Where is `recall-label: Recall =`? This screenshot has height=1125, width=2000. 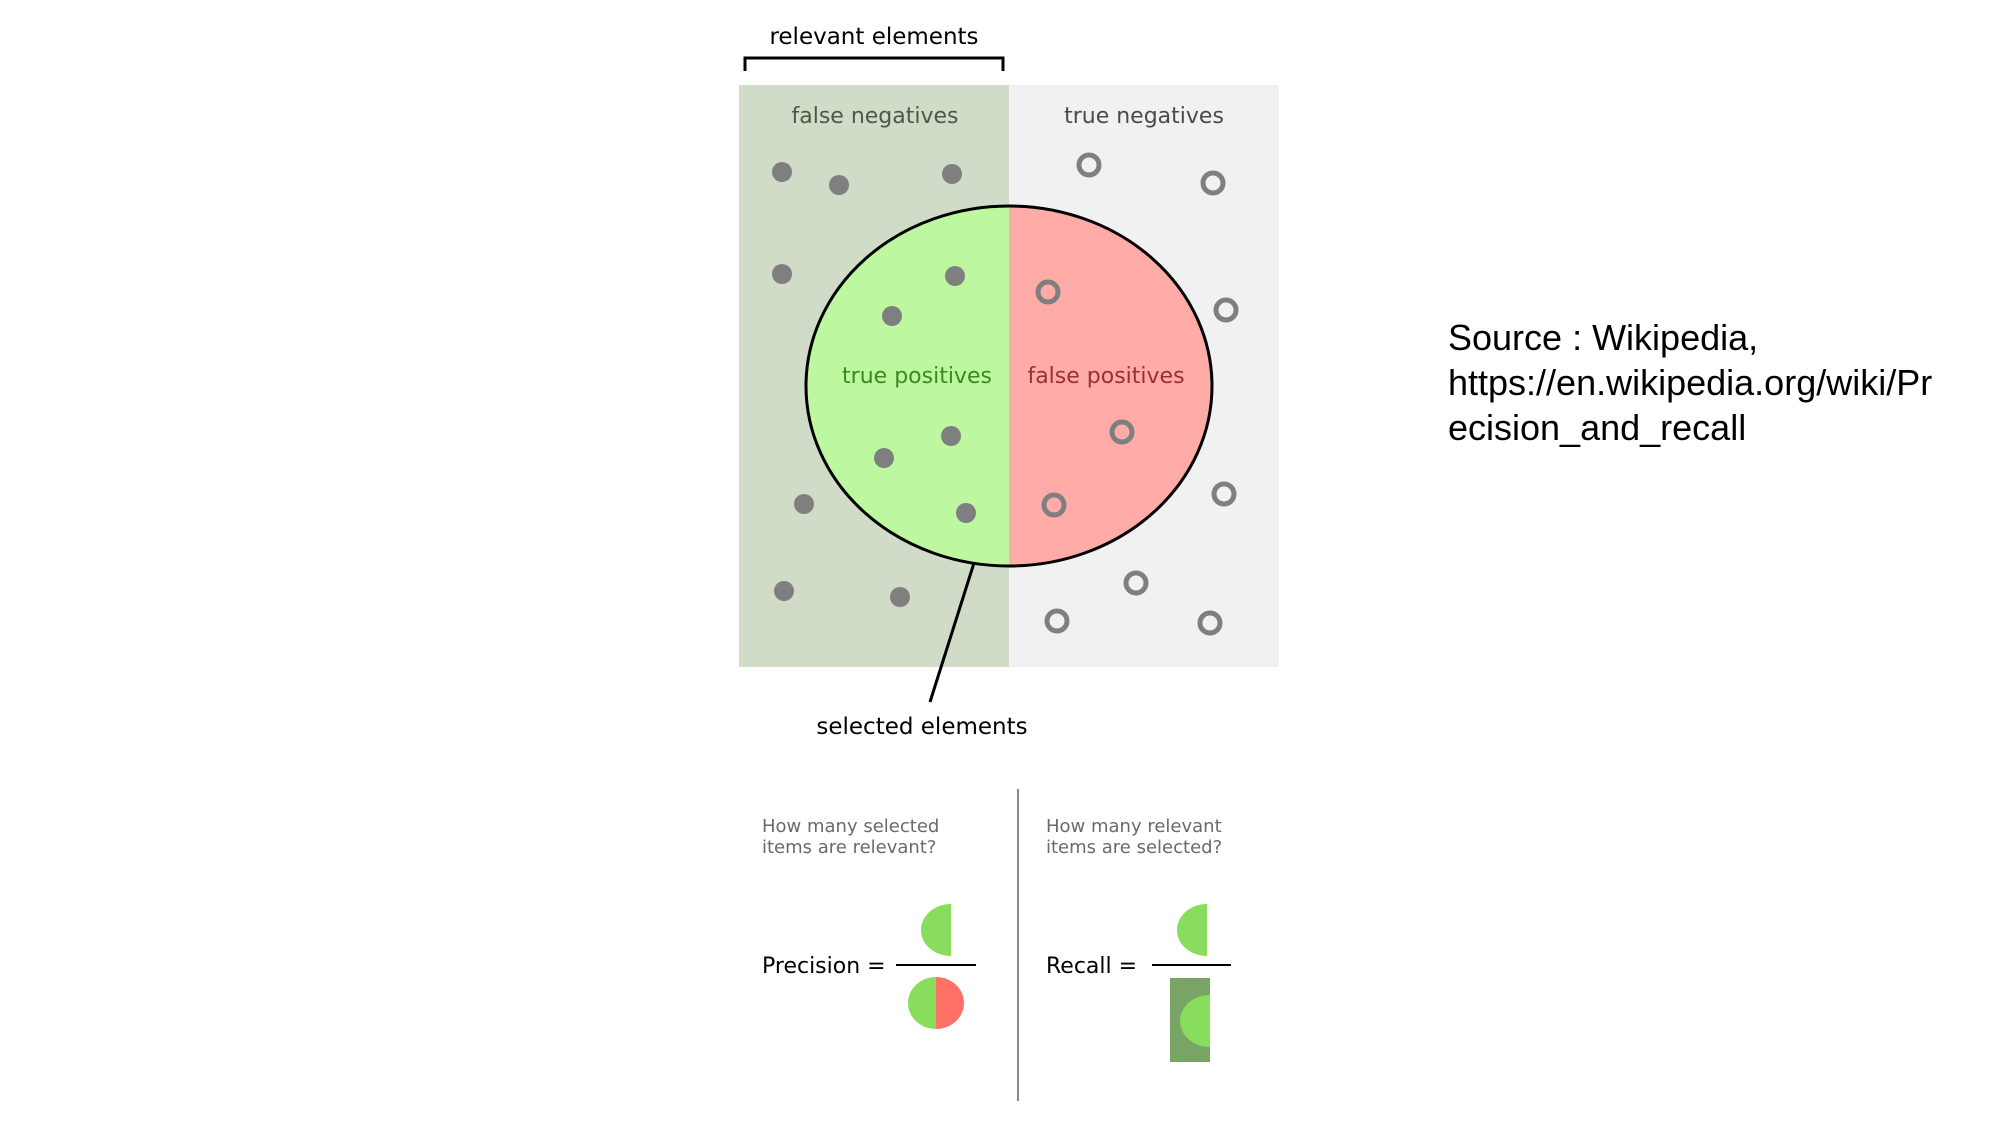 recall-label: Recall = is located at coordinates (1091, 966).